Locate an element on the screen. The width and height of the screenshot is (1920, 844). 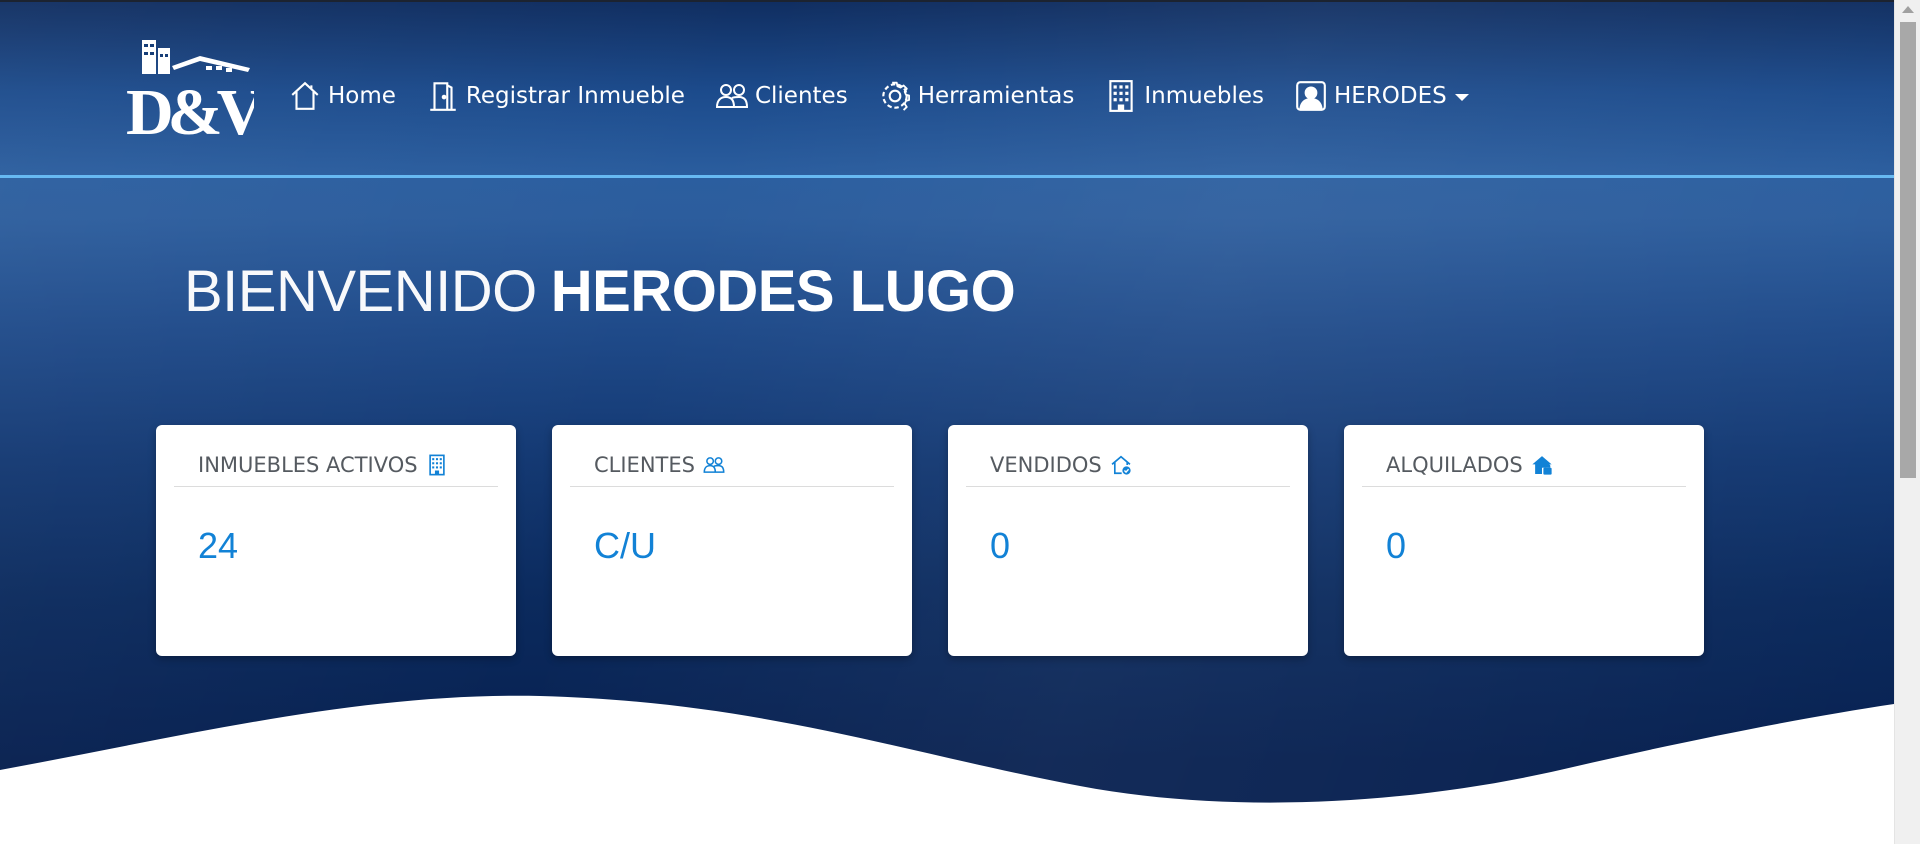
card-header: VENDIDOS is located at coordinates (1128, 465).